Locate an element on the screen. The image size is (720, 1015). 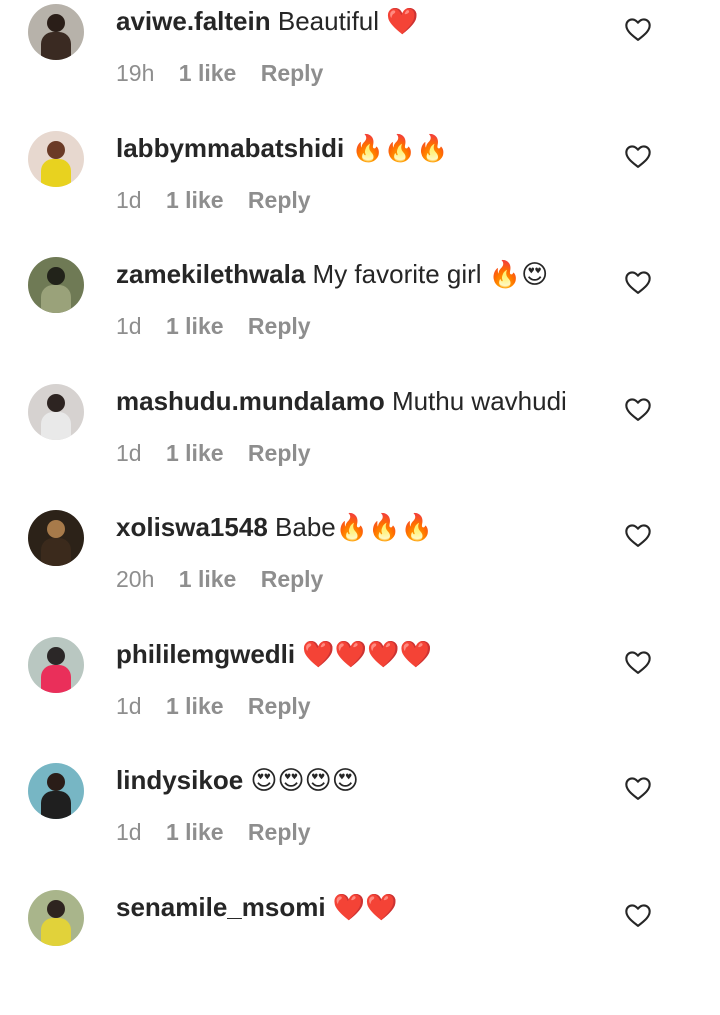
username: xoliswa1548 is located at coordinates (192, 527).